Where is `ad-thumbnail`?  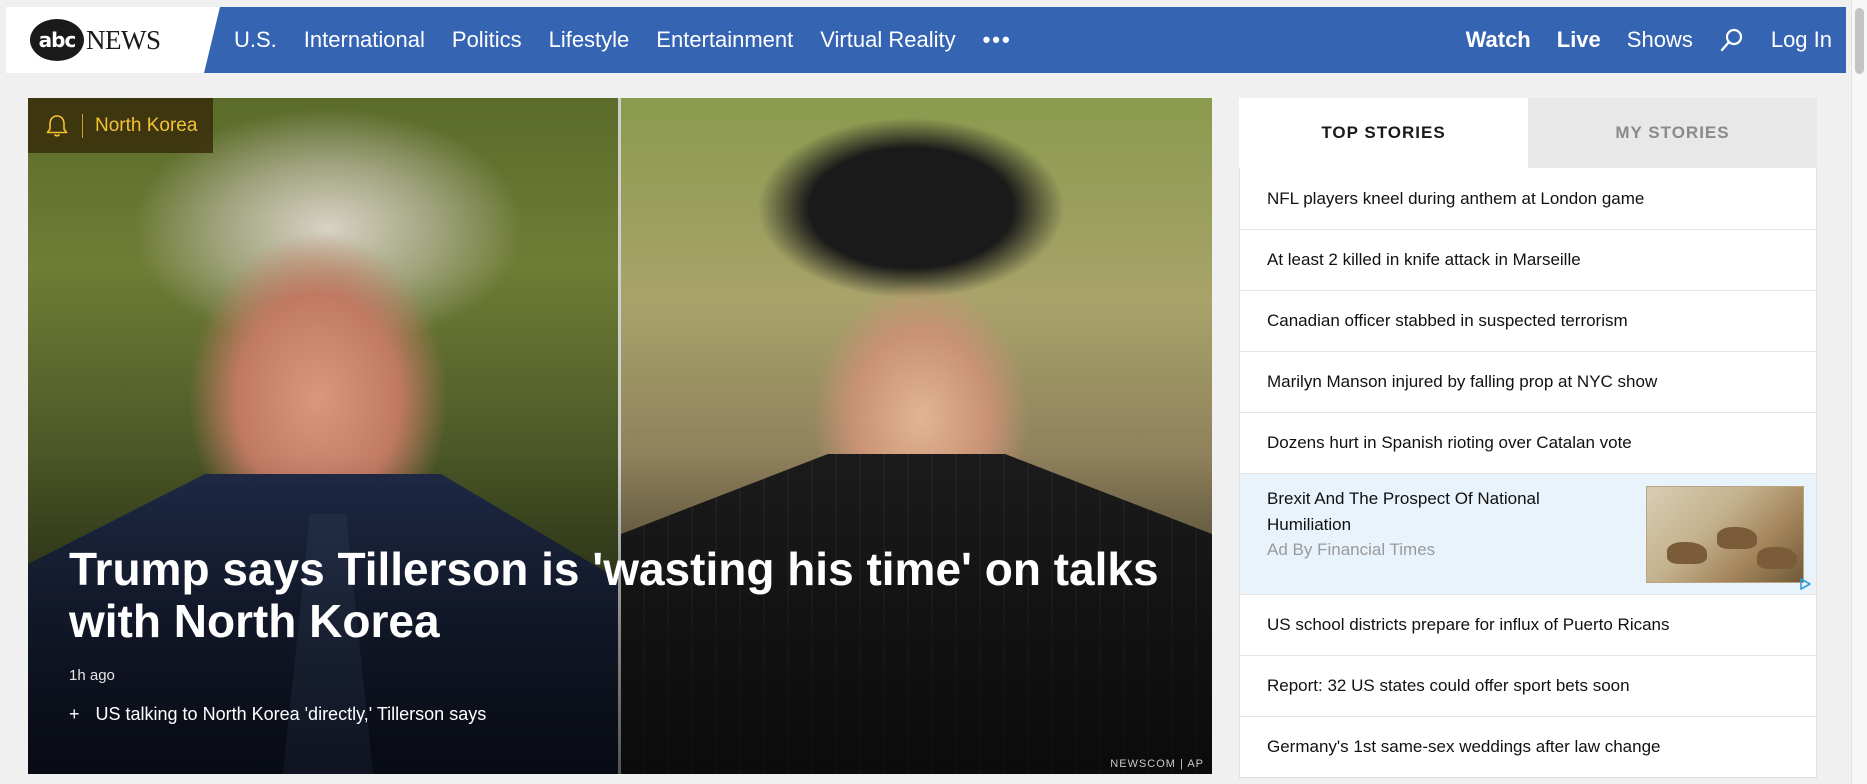 ad-thumbnail is located at coordinates (1725, 534).